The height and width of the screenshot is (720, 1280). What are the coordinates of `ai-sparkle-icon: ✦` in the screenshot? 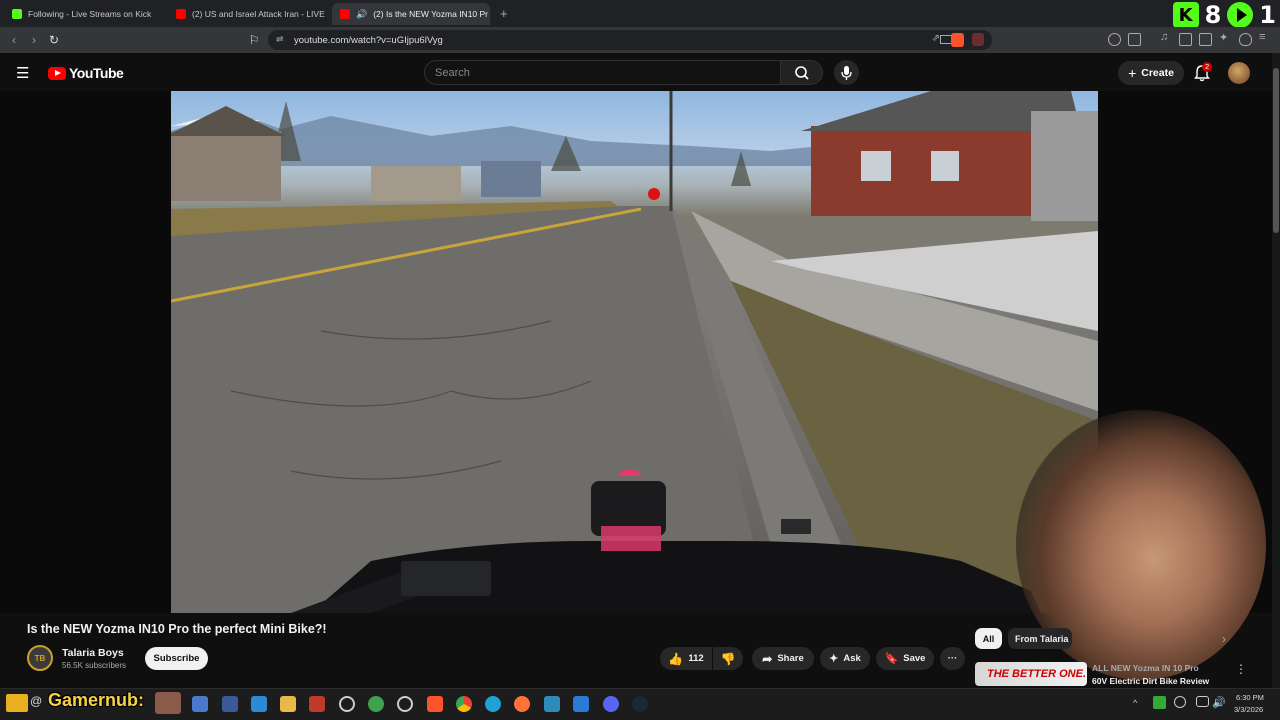 It's located at (1225, 37).